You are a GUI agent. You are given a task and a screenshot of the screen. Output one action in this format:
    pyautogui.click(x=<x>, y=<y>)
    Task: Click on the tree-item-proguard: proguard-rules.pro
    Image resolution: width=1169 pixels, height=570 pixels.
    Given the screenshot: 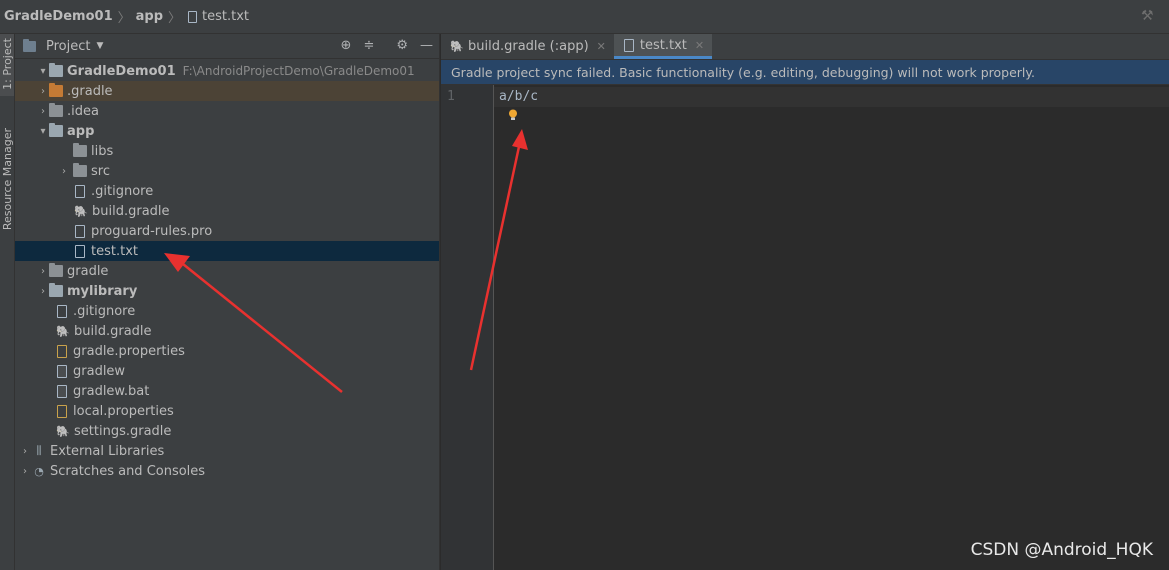 What is the action you would take?
    pyautogui.click(x=227, y=231)
    